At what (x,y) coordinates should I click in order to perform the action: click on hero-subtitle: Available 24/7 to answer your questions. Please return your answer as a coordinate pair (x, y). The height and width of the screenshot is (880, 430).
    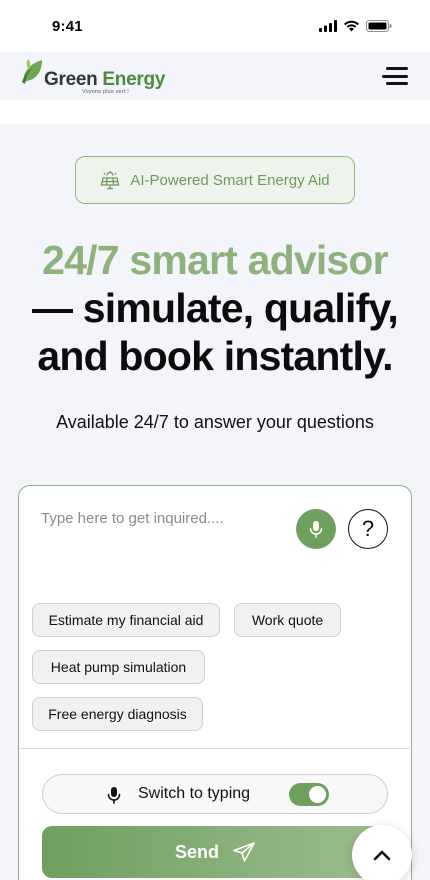
    Looking at the image, I should click on (215, 422).